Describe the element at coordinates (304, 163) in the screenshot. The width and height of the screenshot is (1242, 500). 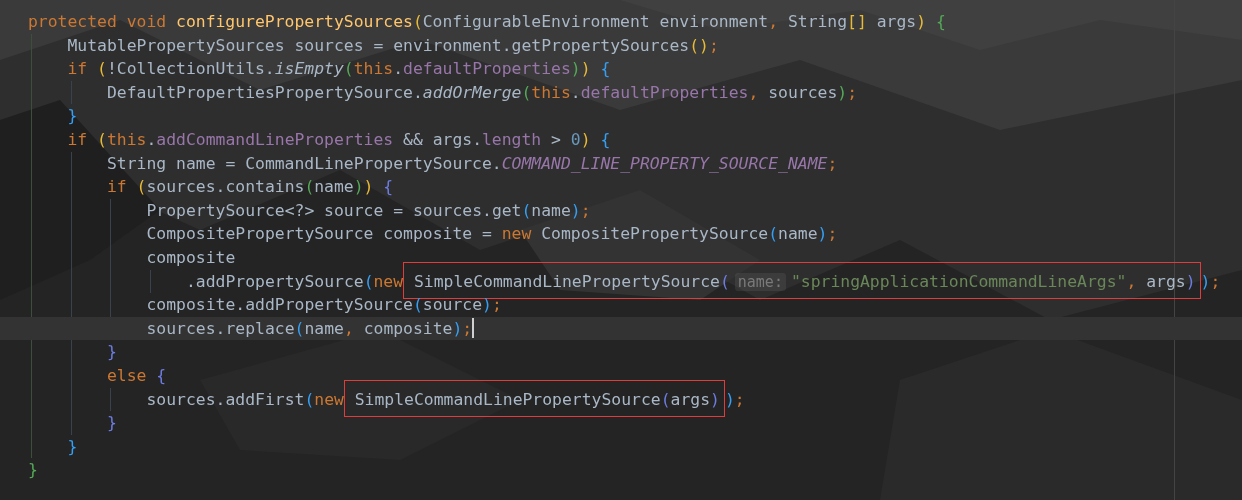
I see `code-text: String name = CommandLinePropertySource.` at that location.